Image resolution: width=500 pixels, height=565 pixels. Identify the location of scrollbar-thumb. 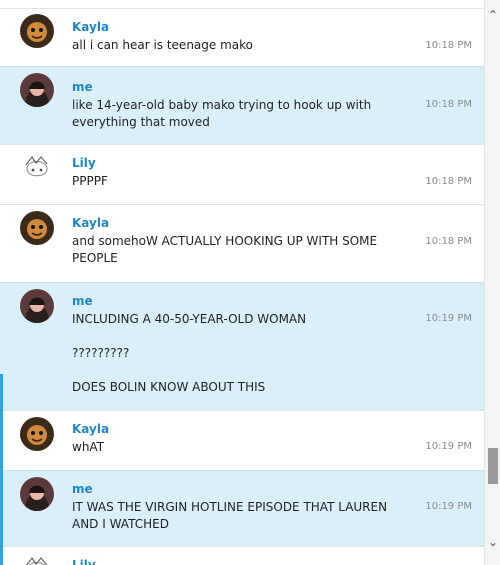
(493, 466).